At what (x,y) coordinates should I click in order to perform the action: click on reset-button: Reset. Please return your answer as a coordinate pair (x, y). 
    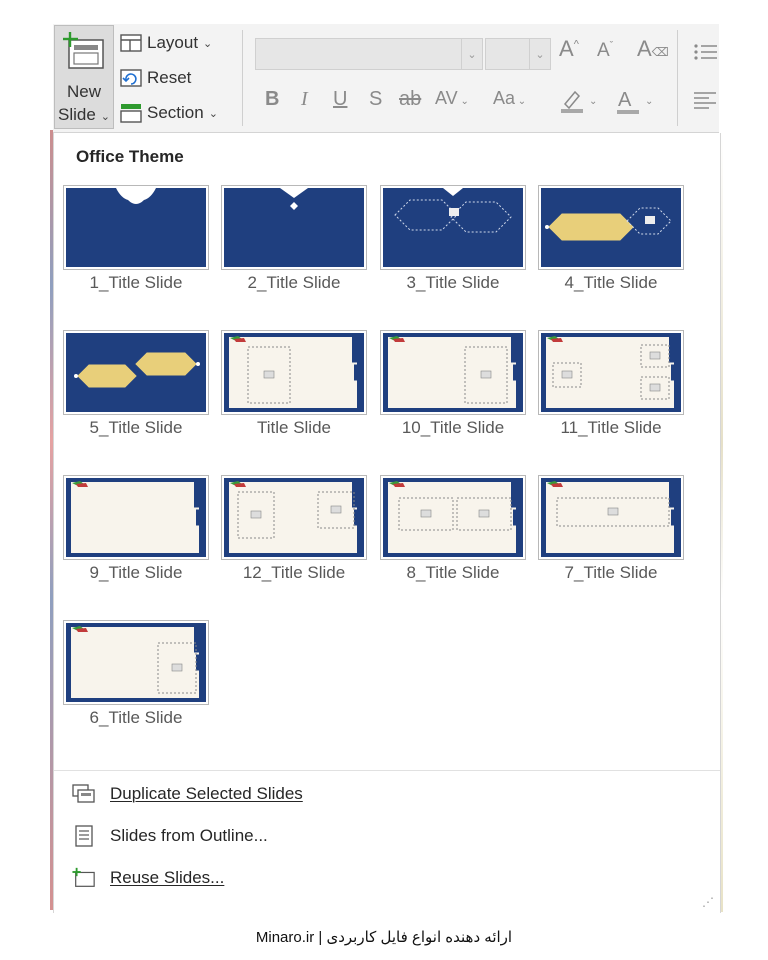
    Looking at the image, I should click on (155, 78).